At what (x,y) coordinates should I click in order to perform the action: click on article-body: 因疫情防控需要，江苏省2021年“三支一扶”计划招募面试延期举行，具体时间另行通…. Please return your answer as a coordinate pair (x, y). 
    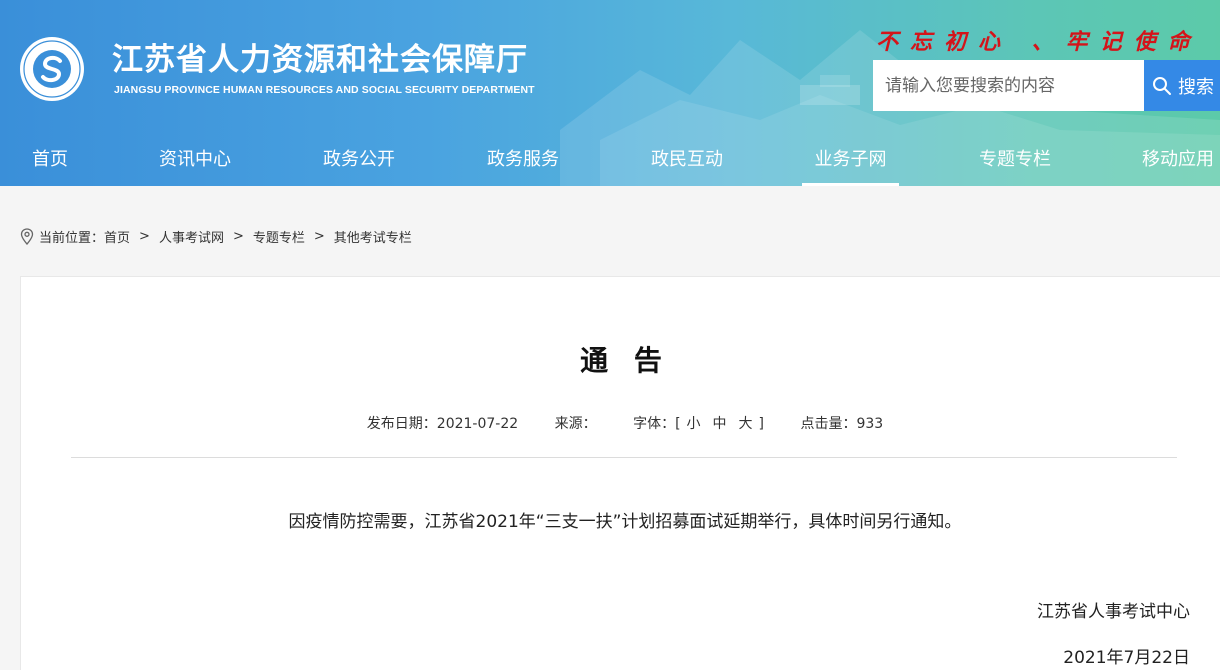
    Looking at the image, I should click on (625, 522).